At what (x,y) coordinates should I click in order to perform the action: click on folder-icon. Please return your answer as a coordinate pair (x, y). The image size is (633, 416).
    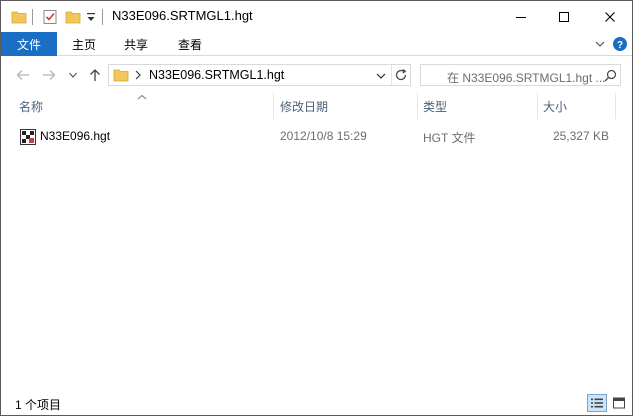
    Looking at the image, I should click on (19, 17).